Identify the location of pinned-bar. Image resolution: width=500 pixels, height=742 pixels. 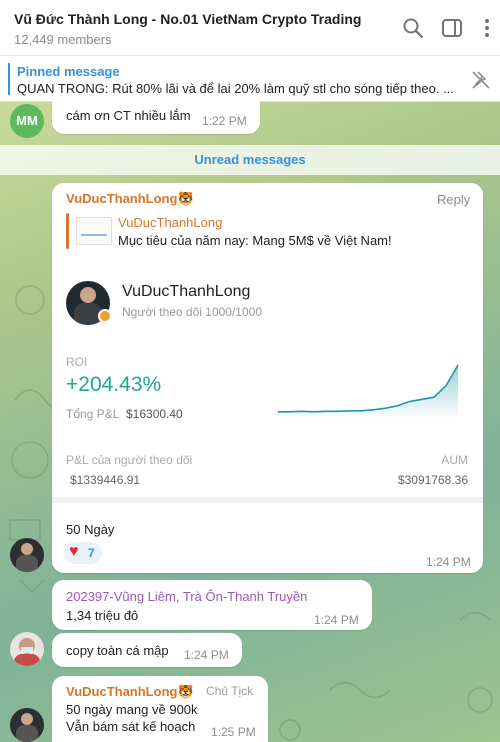
(9, 79).